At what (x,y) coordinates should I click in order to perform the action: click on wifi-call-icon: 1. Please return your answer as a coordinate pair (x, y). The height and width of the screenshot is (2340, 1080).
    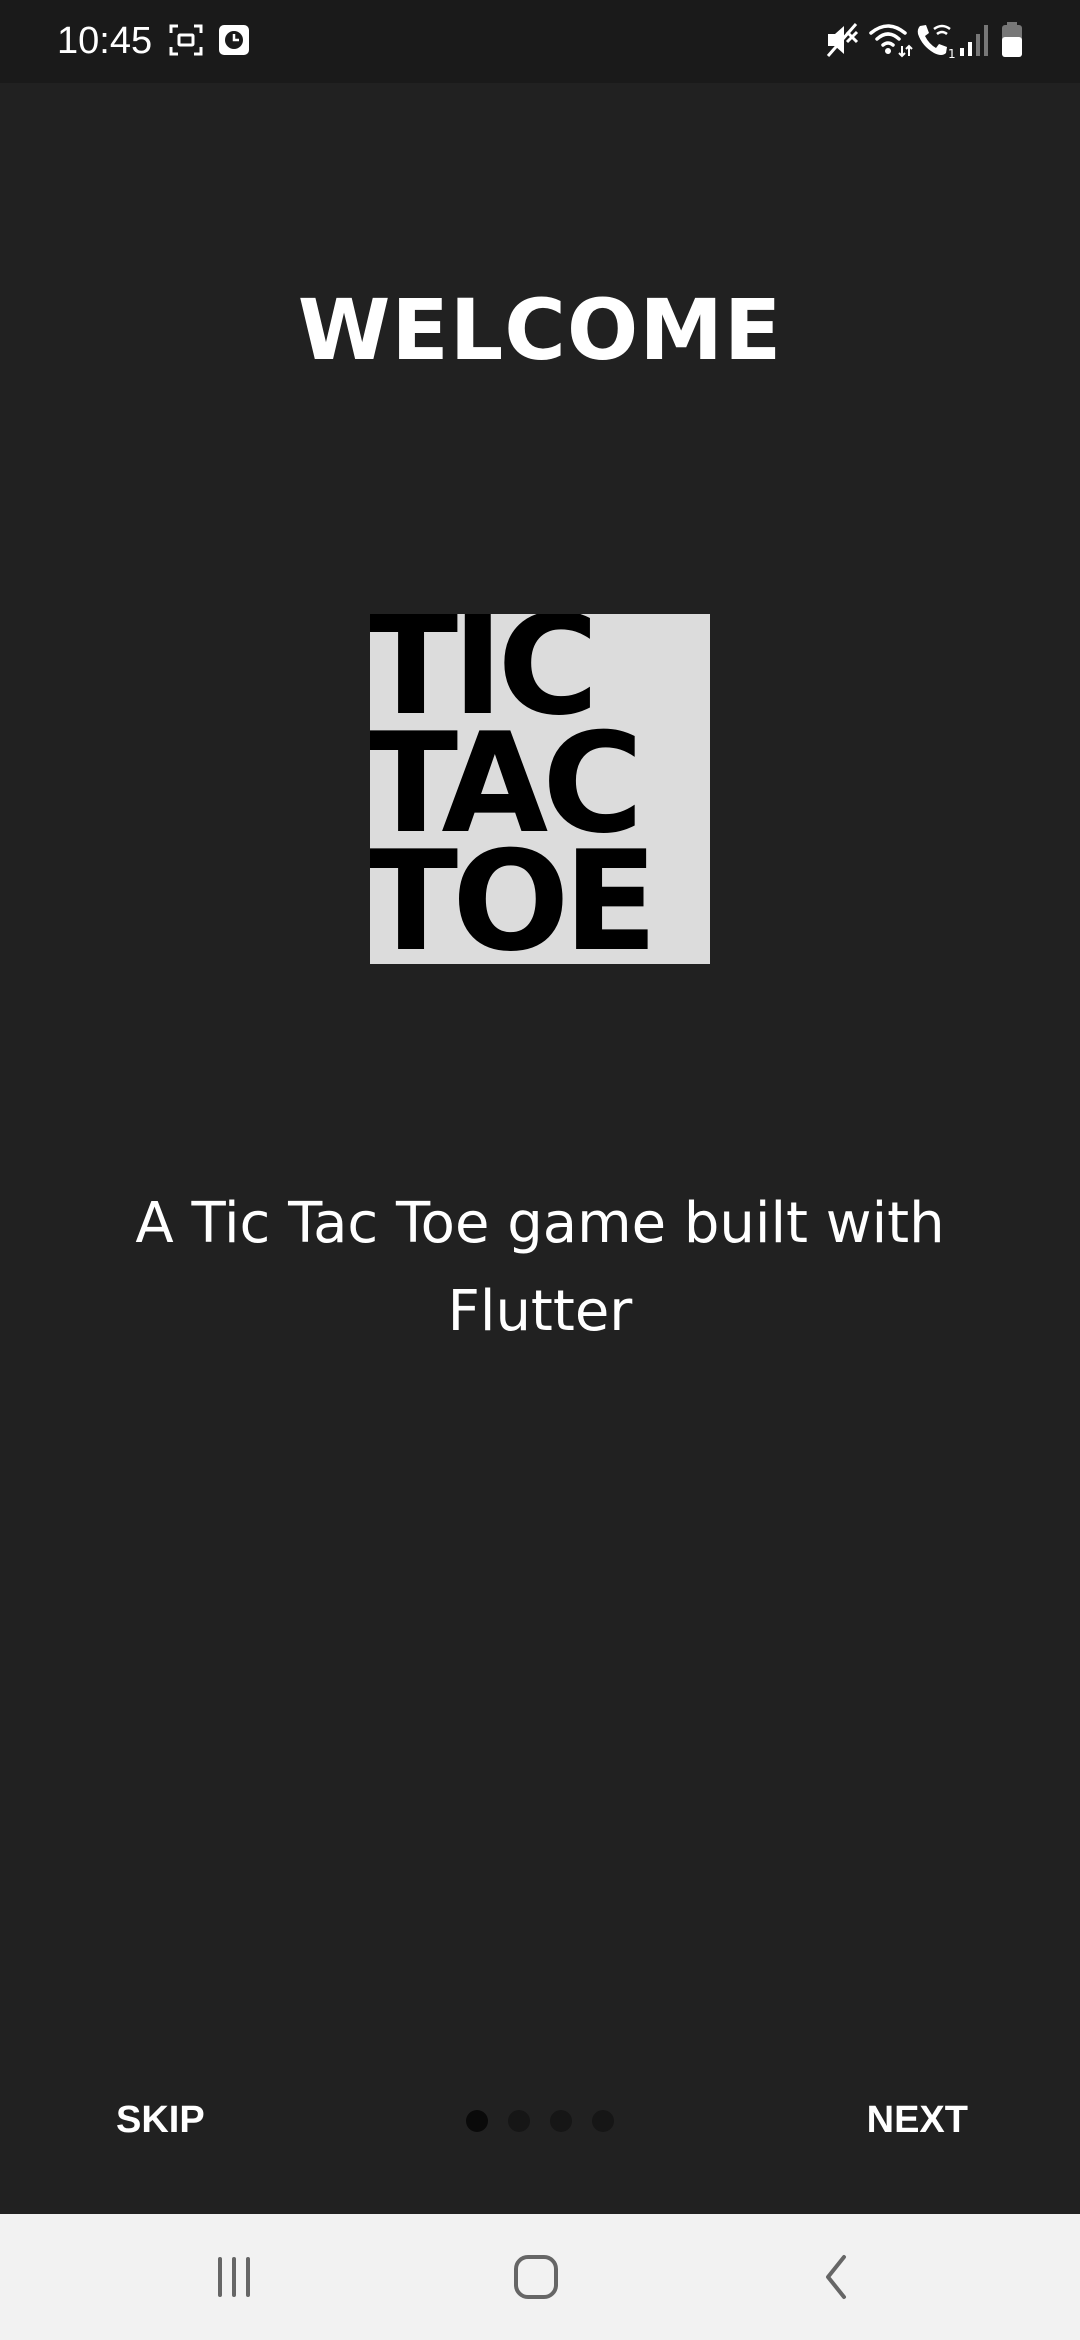
    Looking at the image, I should click on (936, 42).